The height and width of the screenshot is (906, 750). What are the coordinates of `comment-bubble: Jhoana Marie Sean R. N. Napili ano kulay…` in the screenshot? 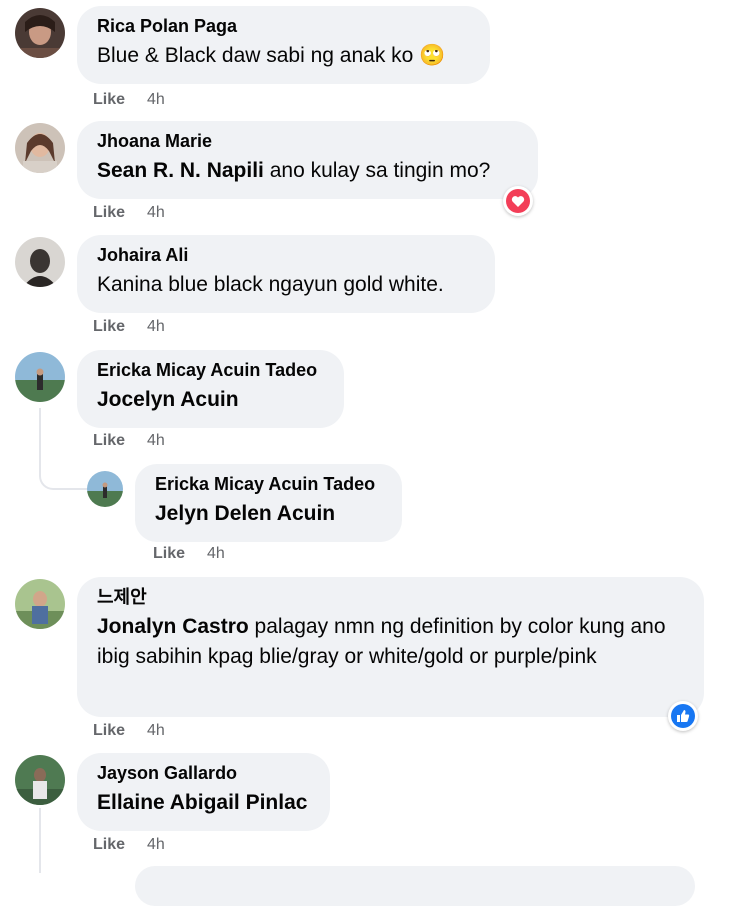 It's located at (307, 160).